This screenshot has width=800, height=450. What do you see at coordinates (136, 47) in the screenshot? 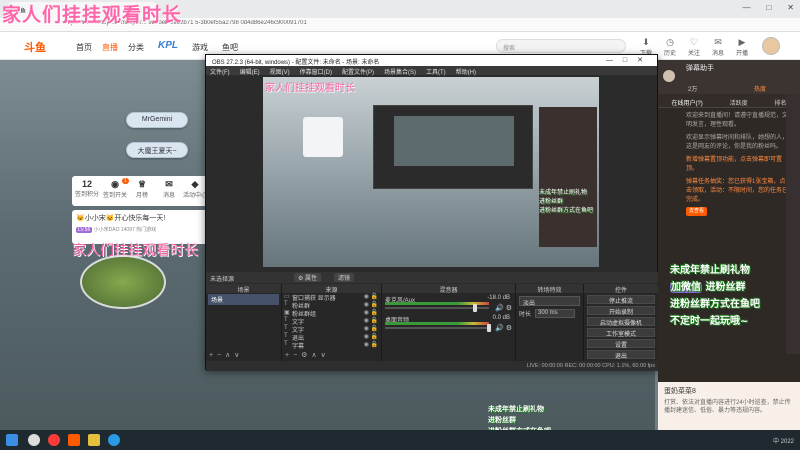
I see `nav-category: 分类` at bounding box center [136, 47].